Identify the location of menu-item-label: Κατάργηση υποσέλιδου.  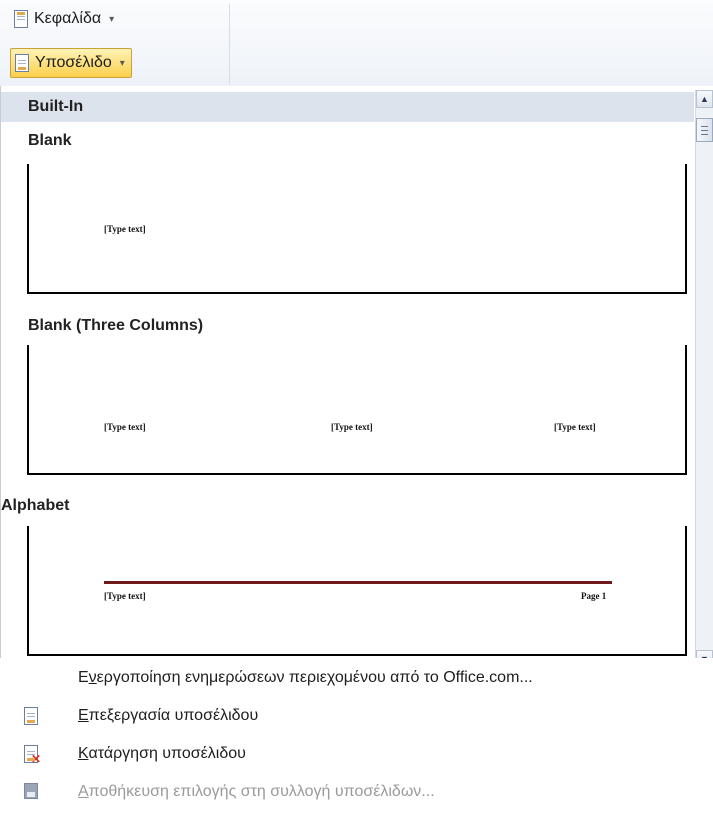
(162, 754).